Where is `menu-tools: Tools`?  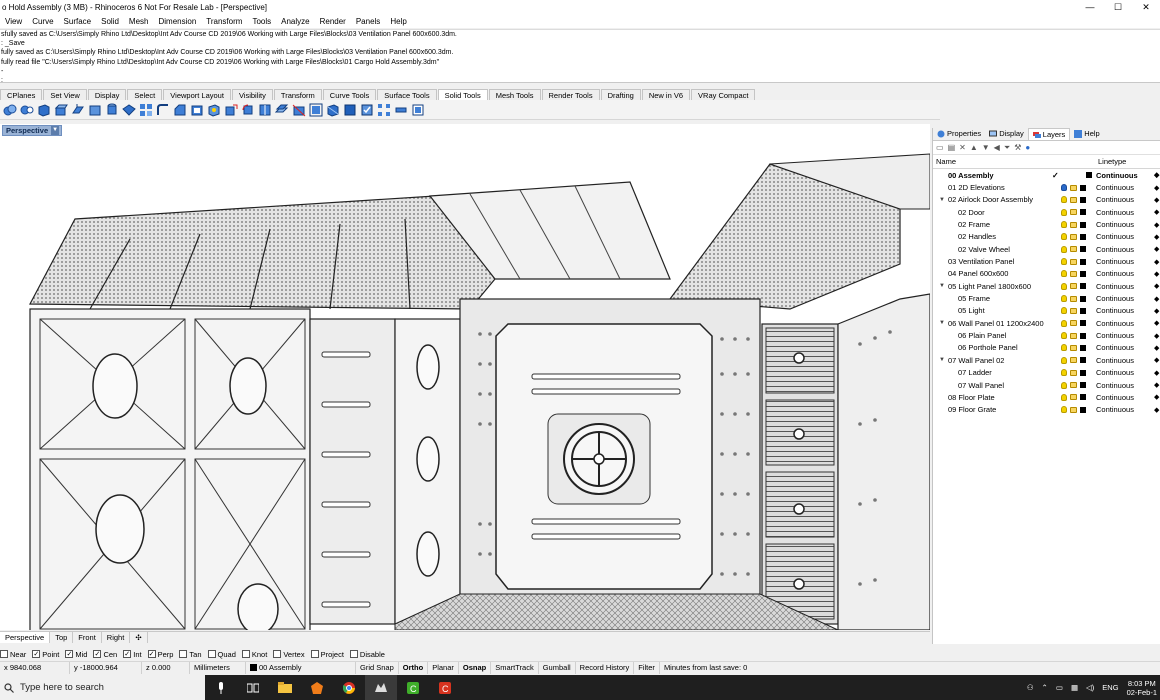
menu-tools: Tools is located at coordinates (261, 21).